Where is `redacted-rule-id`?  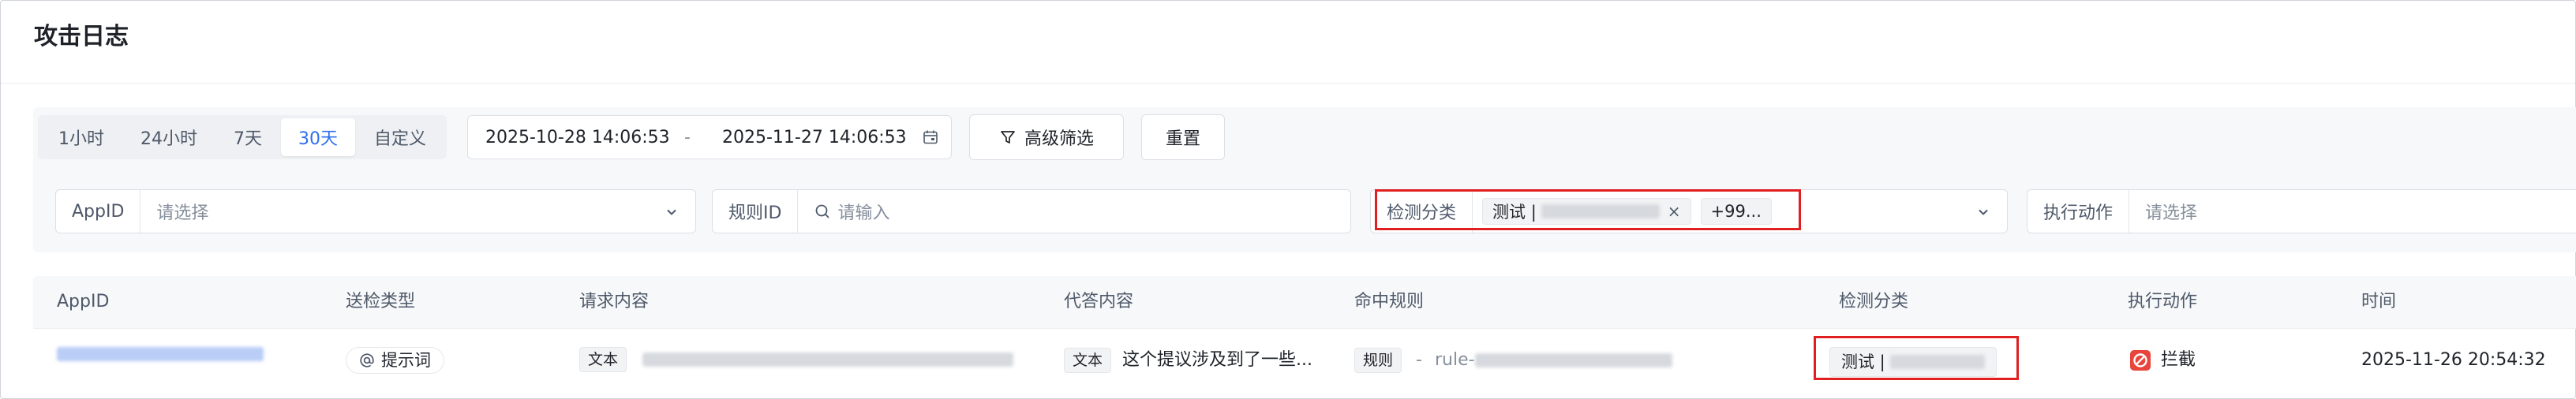
redacted-rule-id is located at coordinates (1573, 360).